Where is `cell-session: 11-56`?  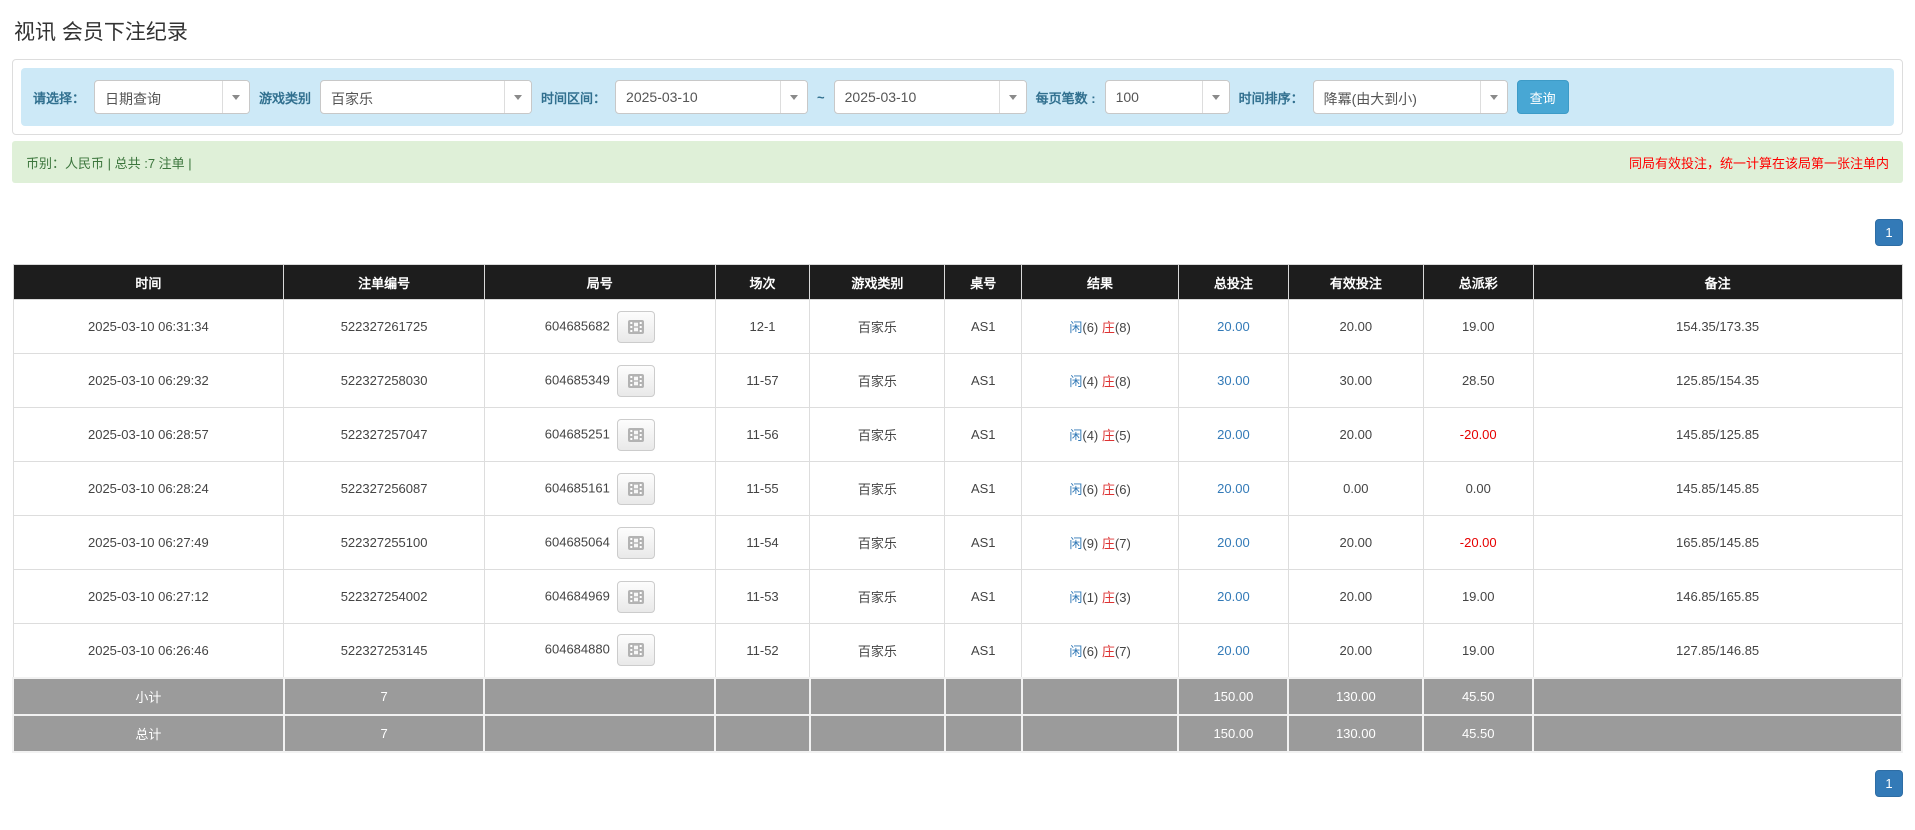
cell-session: 11-56 is located at coordinates (762, 434).